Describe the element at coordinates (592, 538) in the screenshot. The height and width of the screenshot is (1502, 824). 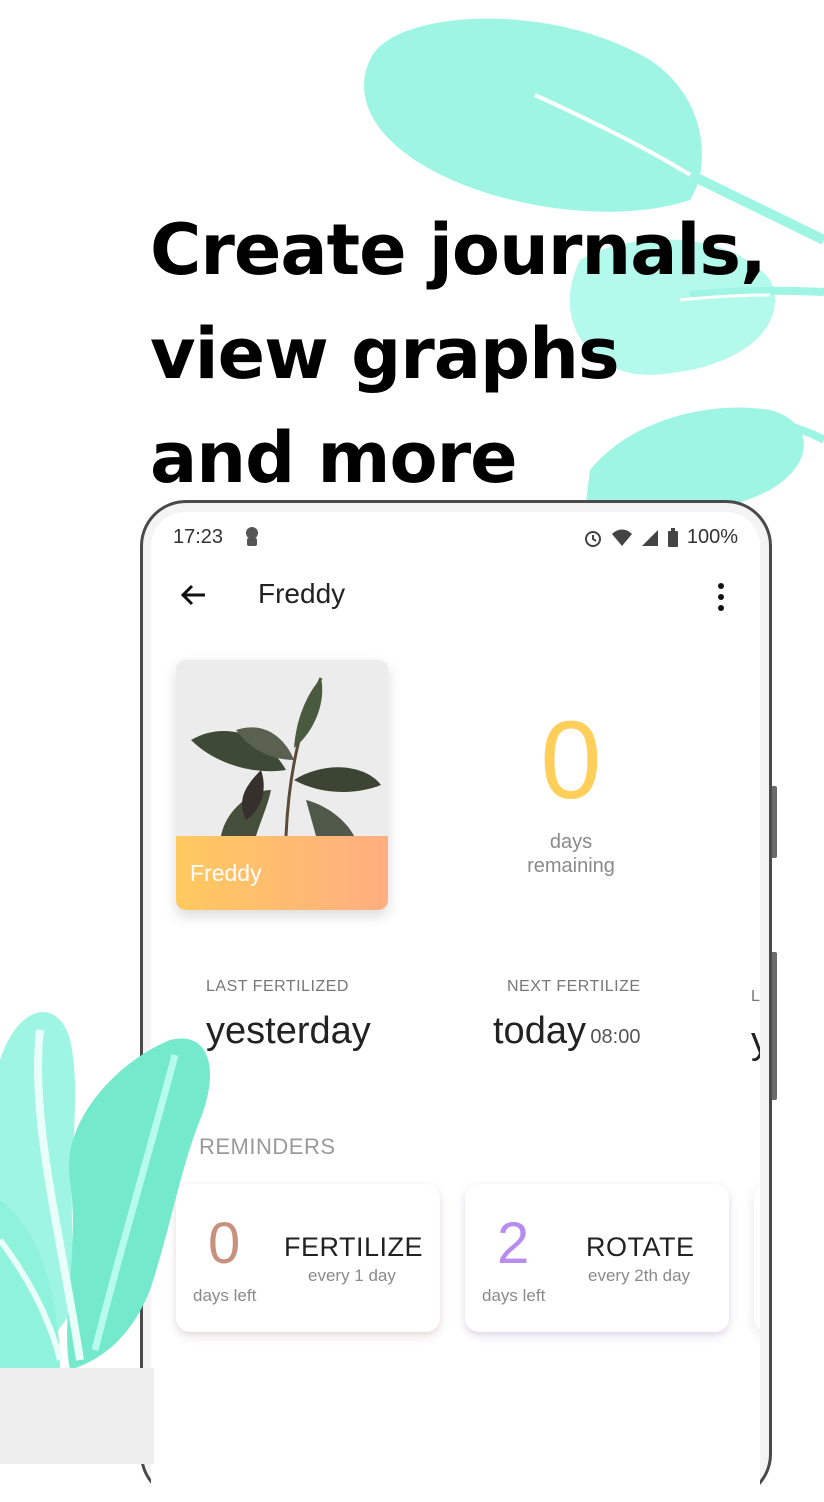
I see `alarm-icon` at that location.